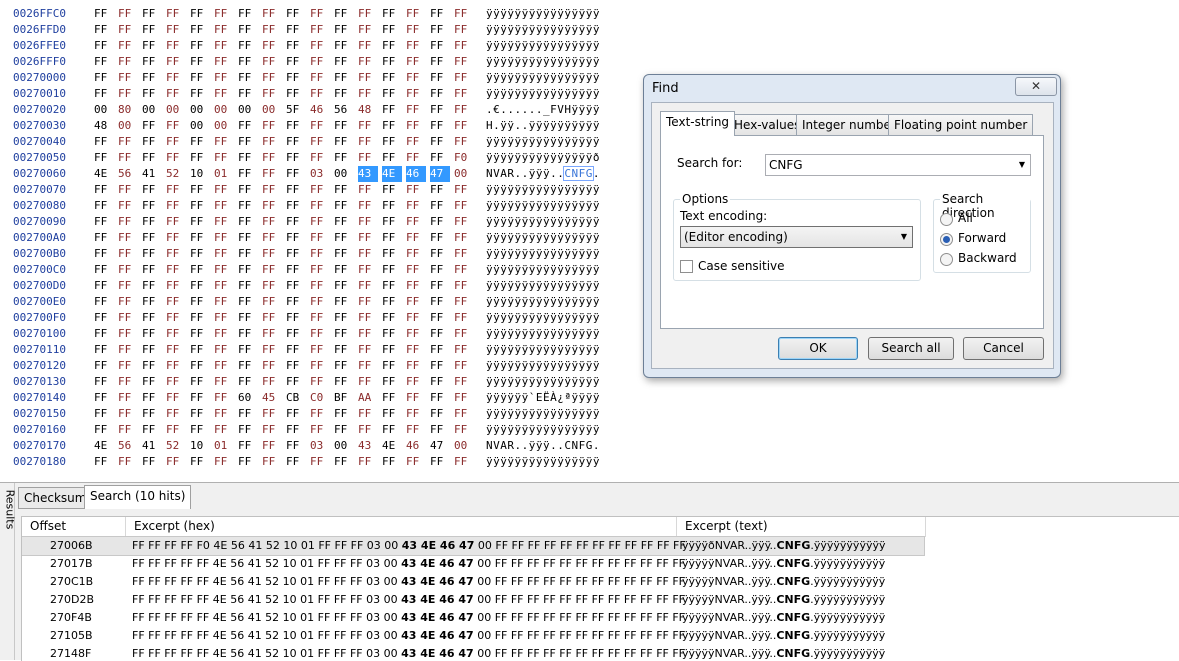  What do you see at coordinates (296, 110) in the screenshot?
I see `hex-byte: 5F` at bounding box center [296, 110].